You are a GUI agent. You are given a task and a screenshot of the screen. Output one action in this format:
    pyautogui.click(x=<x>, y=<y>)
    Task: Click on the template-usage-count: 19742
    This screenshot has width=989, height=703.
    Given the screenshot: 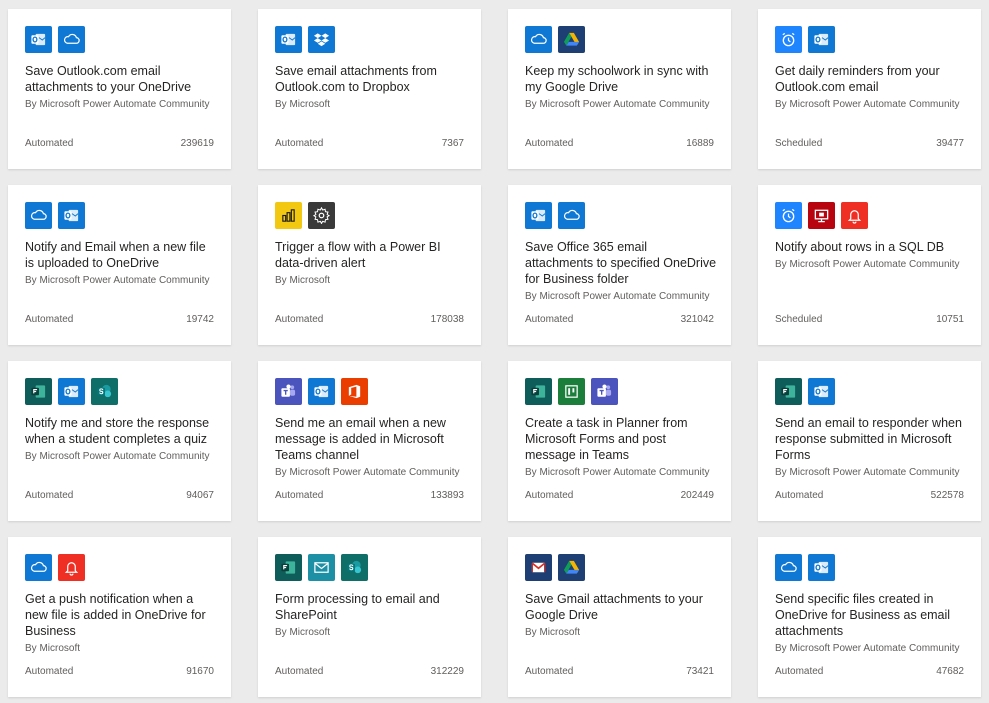 What is the action you would take?
    pyautogui.click(x=200, y=319)
    